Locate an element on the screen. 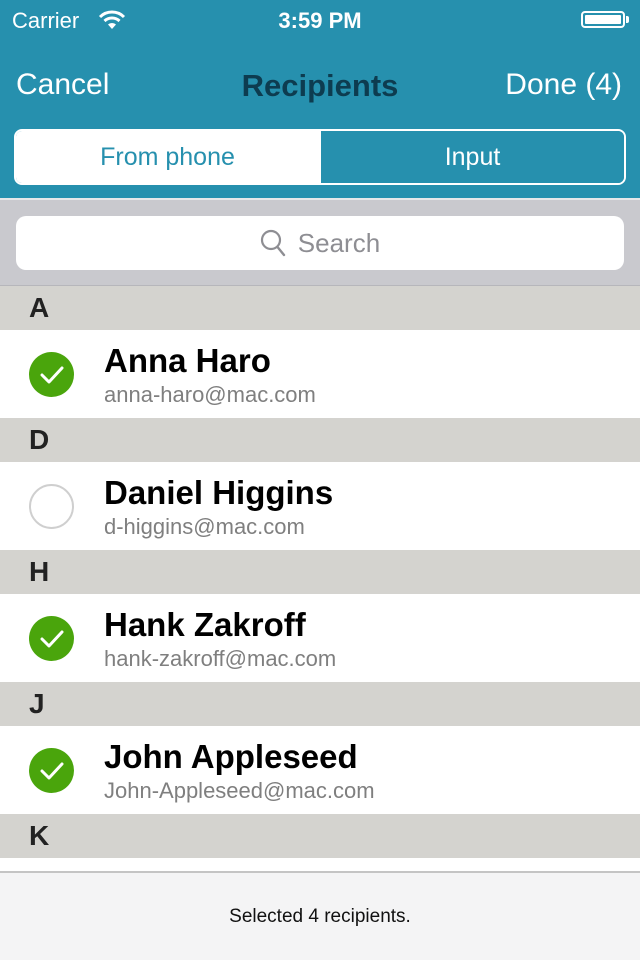 The height and width of the screenshot is (960, 640). search-input: Search is located at coordinates (320, 243).